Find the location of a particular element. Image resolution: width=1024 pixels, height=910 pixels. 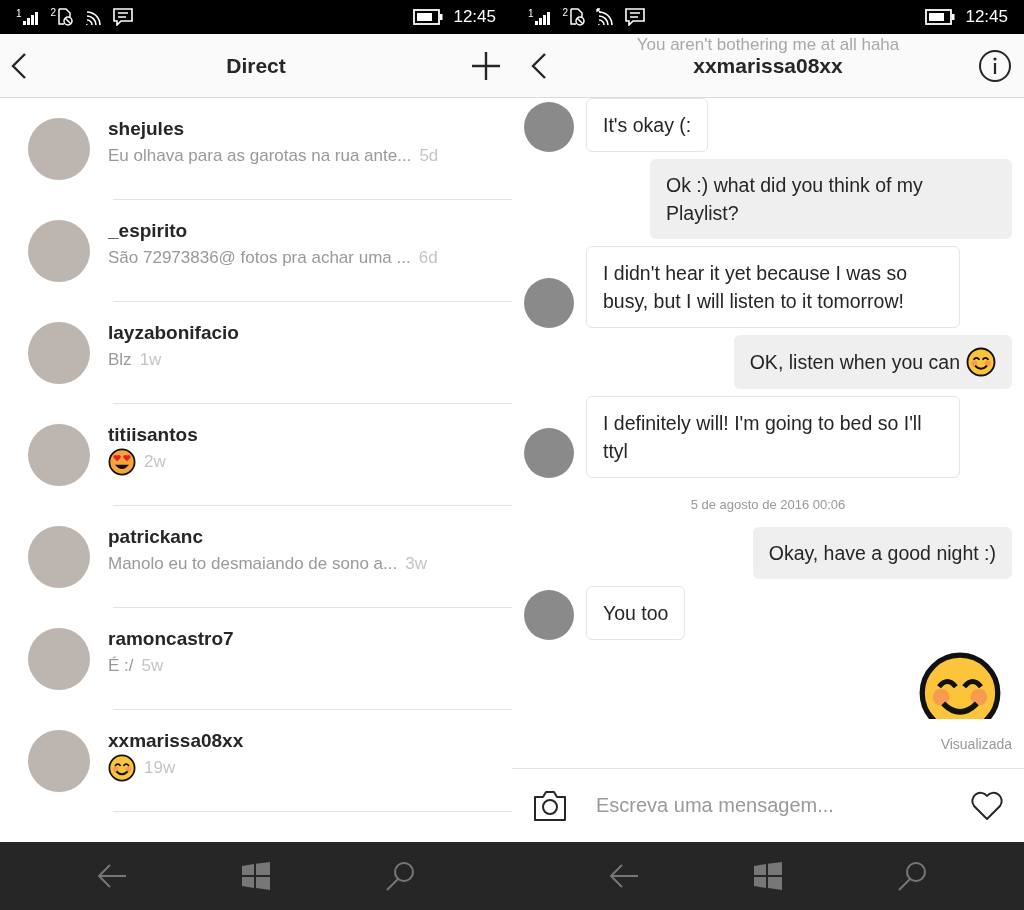

username: ramoncastro7 is located at coordinates (171, 638).